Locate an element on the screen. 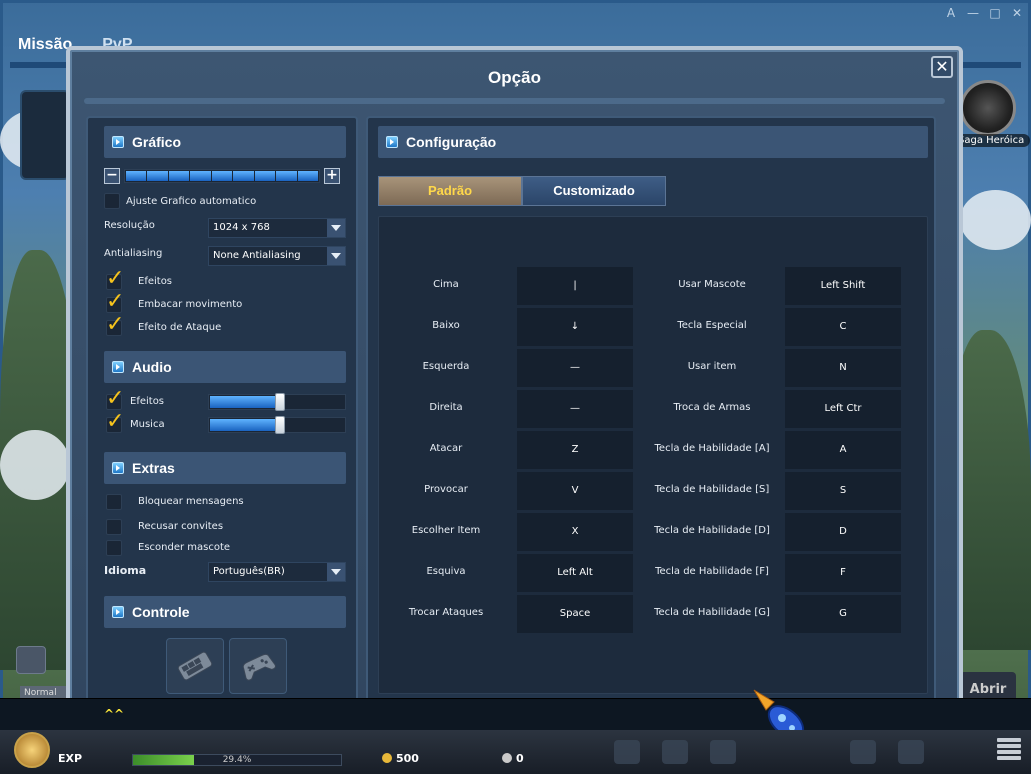 This screenshot has height=774, width=1031. key-action-label: Usar item is located at coordinates (712, 366).